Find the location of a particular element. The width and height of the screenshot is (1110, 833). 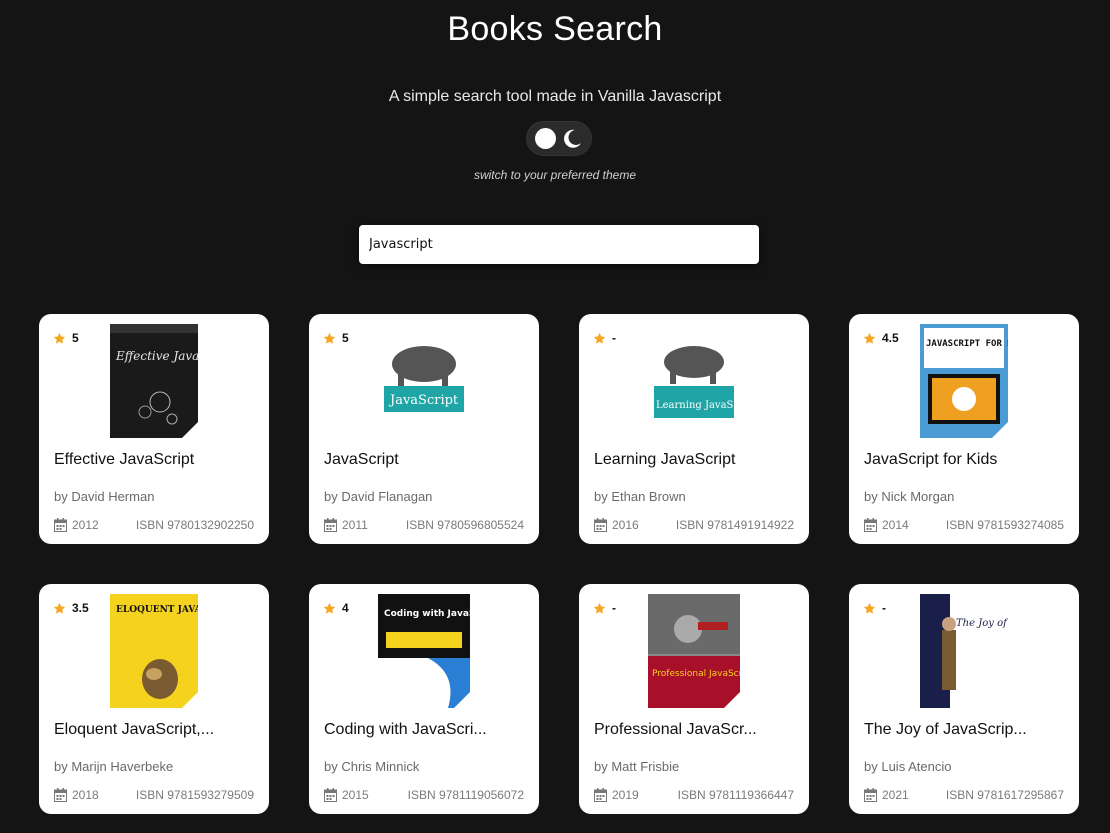

rating: 3.5 is located at coordinates (71, 608).